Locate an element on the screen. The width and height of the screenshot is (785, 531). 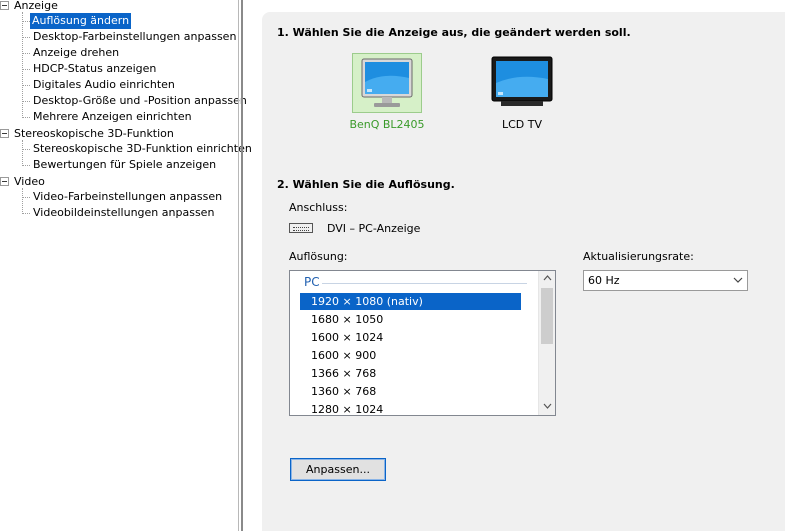
display-label-benq: BenQ BL2405 is located at coordinates (387, 124).